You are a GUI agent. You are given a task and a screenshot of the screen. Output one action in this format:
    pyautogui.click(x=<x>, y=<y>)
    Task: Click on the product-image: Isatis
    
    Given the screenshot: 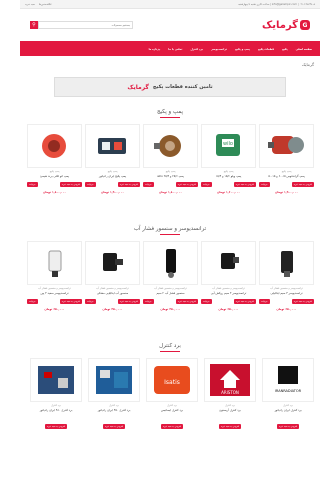 What is the action you would take?
    pyautogui.click(x=172, y=380)
    